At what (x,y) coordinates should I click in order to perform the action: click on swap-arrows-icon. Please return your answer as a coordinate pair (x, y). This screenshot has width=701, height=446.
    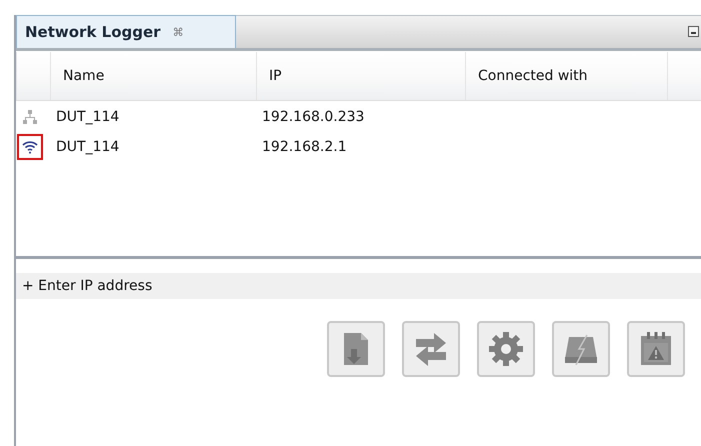
    Looking at the image, I should click on (431, 349).